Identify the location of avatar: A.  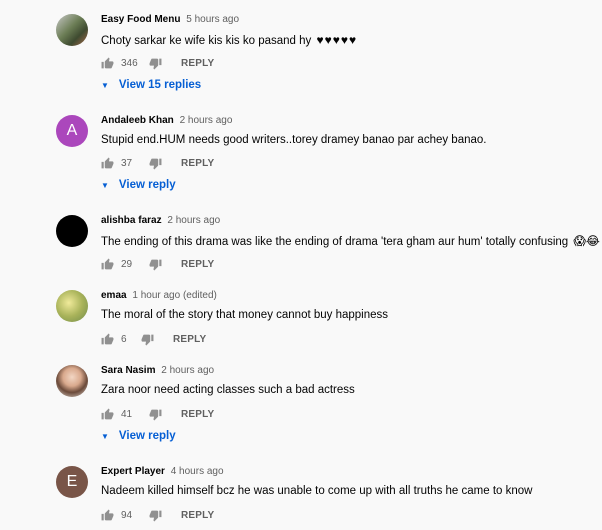
(72, 131).